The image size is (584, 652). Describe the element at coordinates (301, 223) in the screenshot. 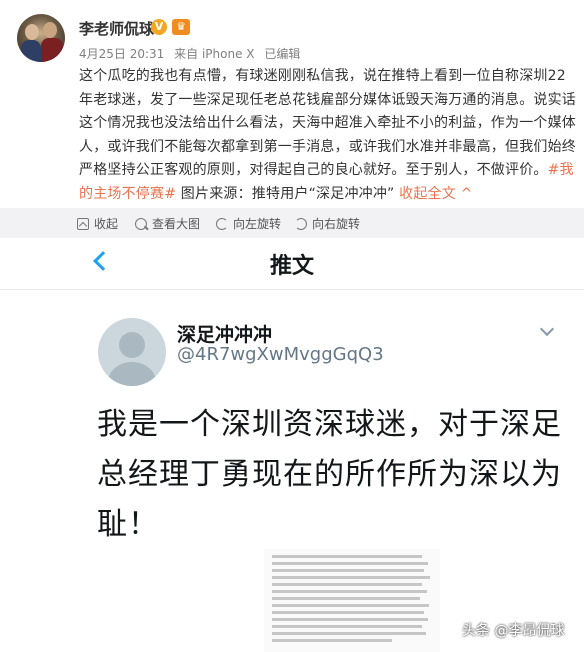

I see `rotate-right-icon` at that location.